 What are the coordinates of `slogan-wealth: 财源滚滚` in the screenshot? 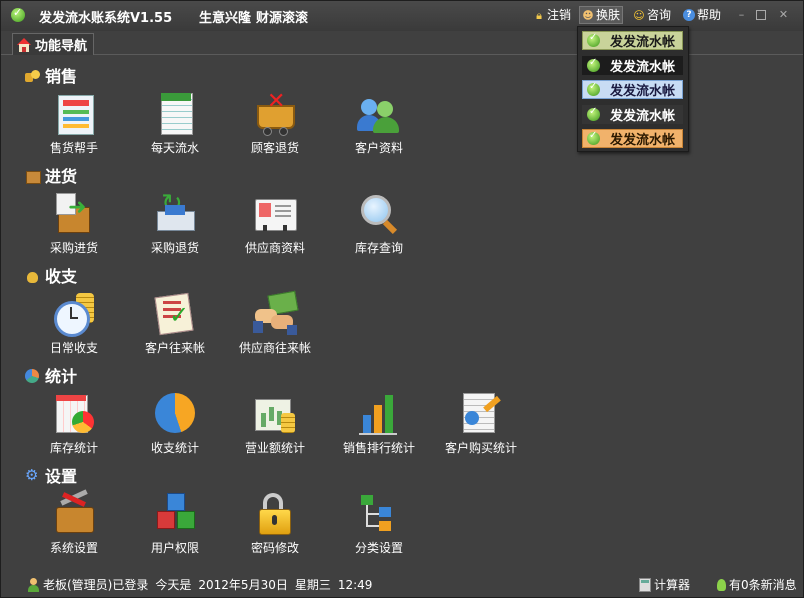 It's located at (282, 18).